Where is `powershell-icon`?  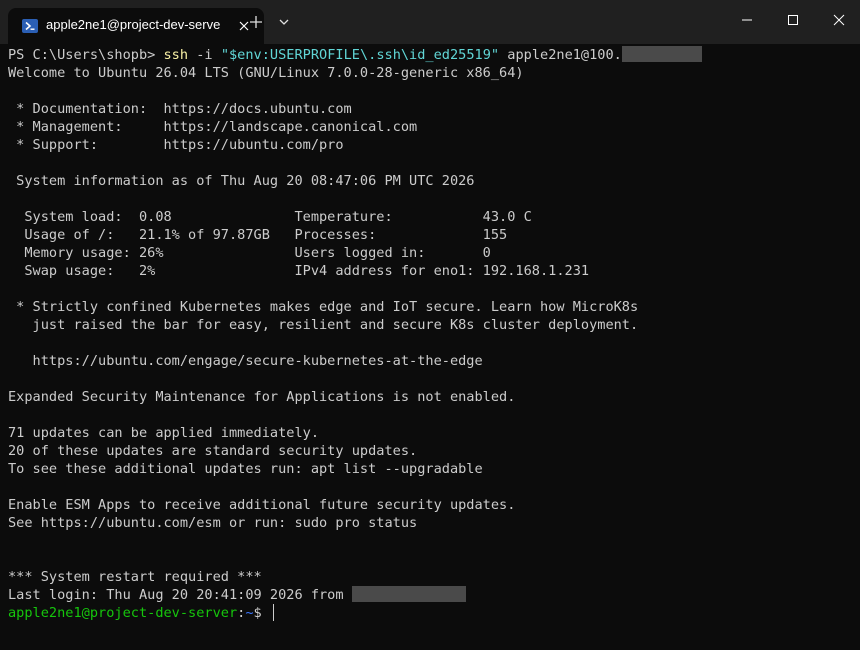
powershell-icon is located at coordinates (30, 26).